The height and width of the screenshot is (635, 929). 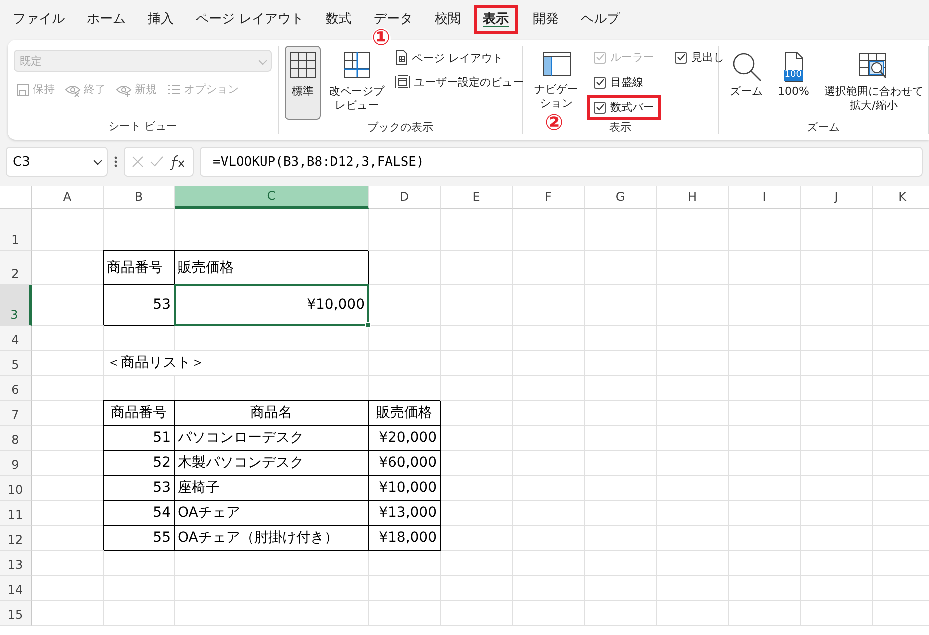 I want to click on row-header: 9, so click(x=16, y=463).